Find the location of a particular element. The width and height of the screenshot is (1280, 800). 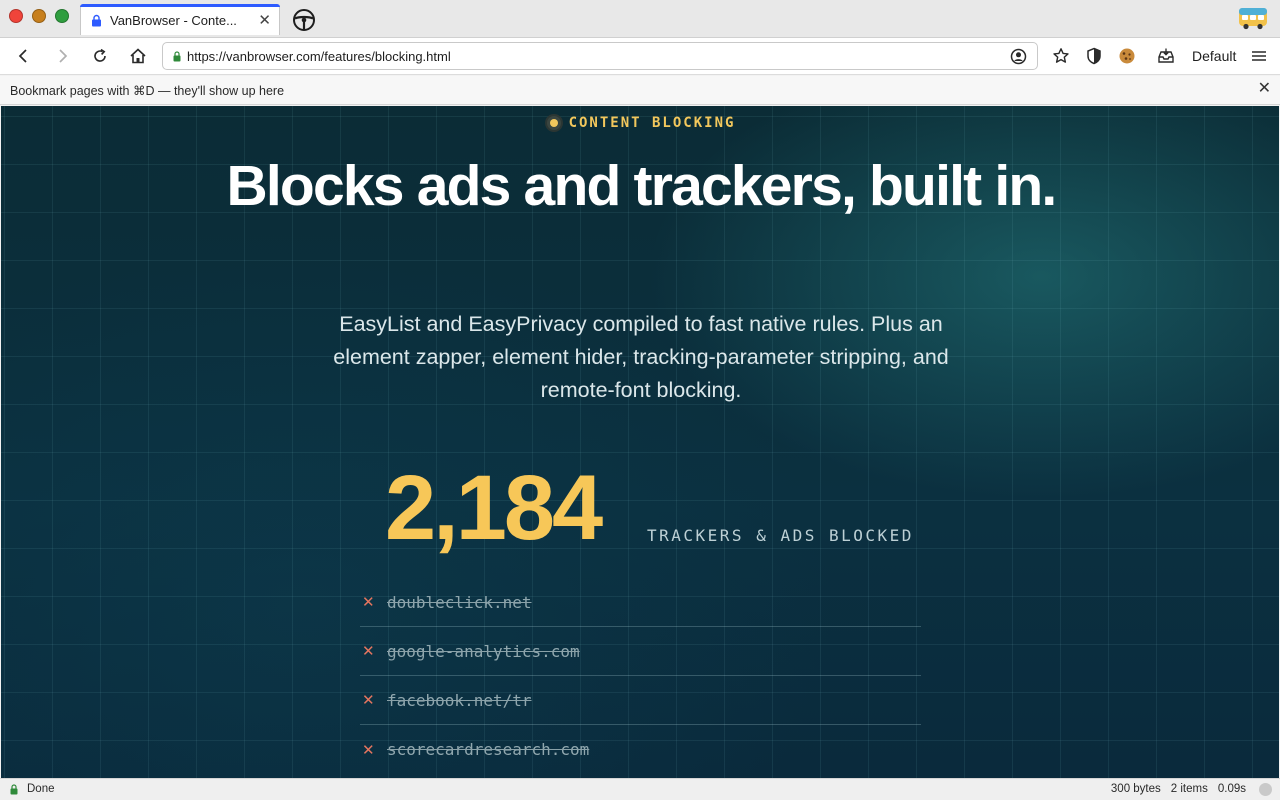

tab-active: VanBrowser - Conte... ✕ is located at coordinates (180, 19).